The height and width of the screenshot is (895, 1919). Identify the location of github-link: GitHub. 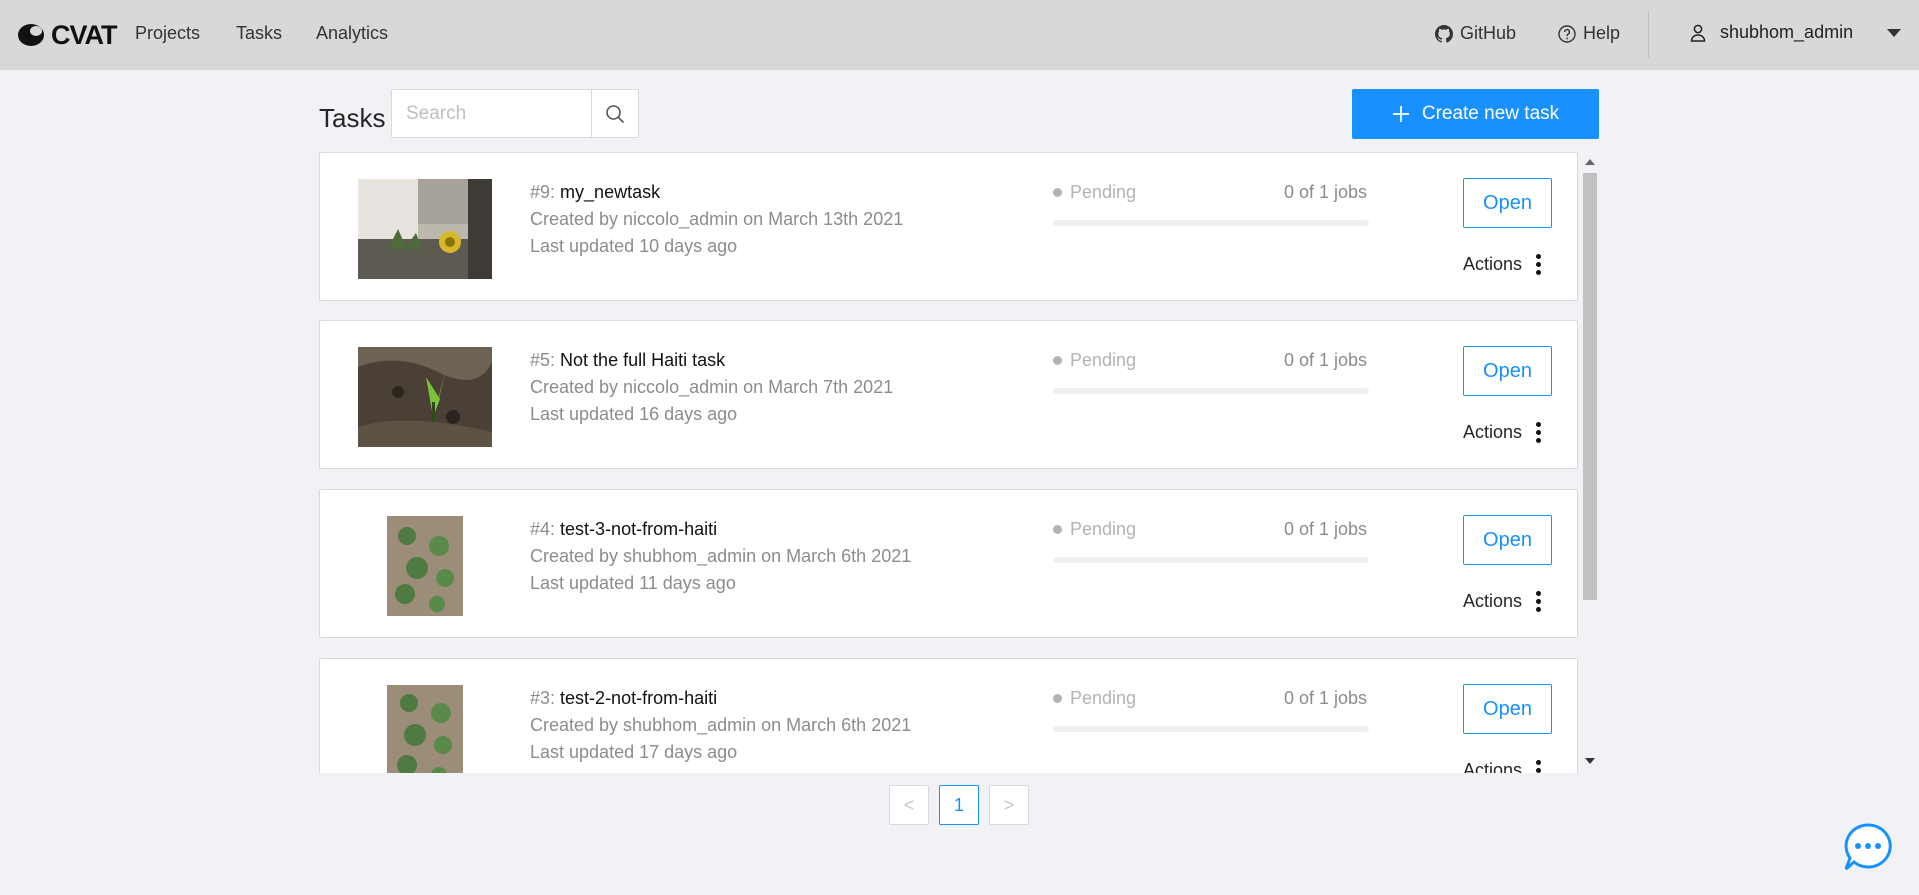
(1475, 33).